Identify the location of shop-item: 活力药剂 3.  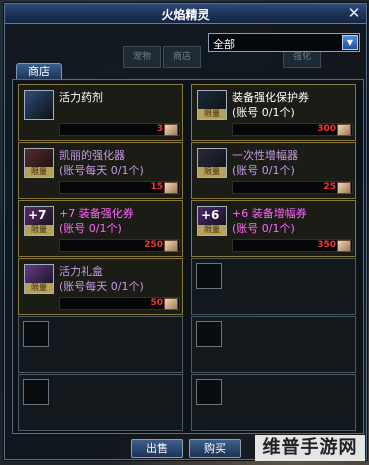
(100, 112).